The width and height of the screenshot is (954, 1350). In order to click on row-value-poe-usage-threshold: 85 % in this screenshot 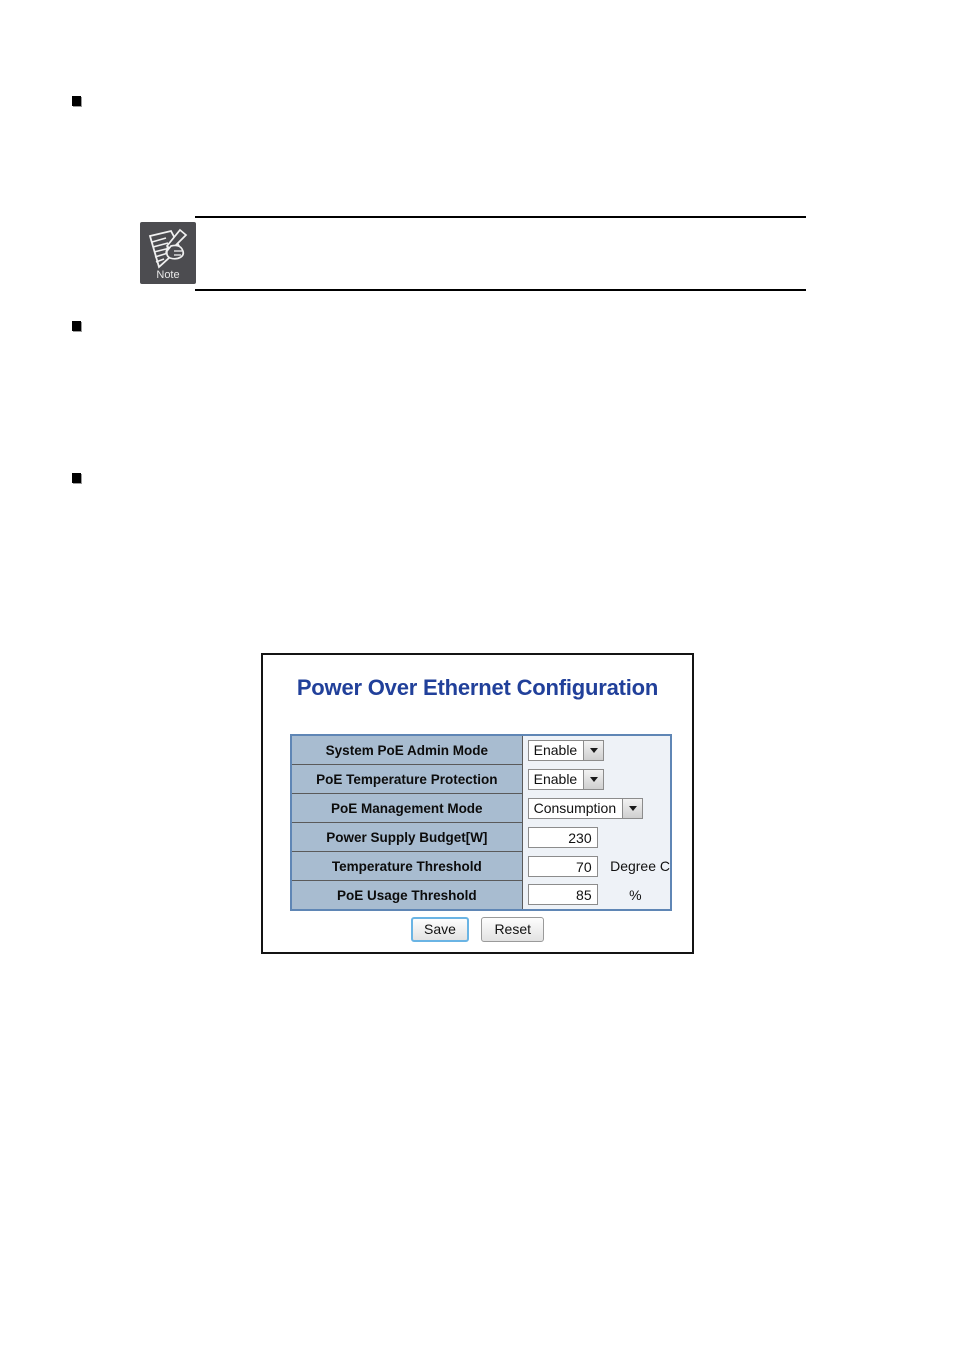, I will do `click(596, 895)`.